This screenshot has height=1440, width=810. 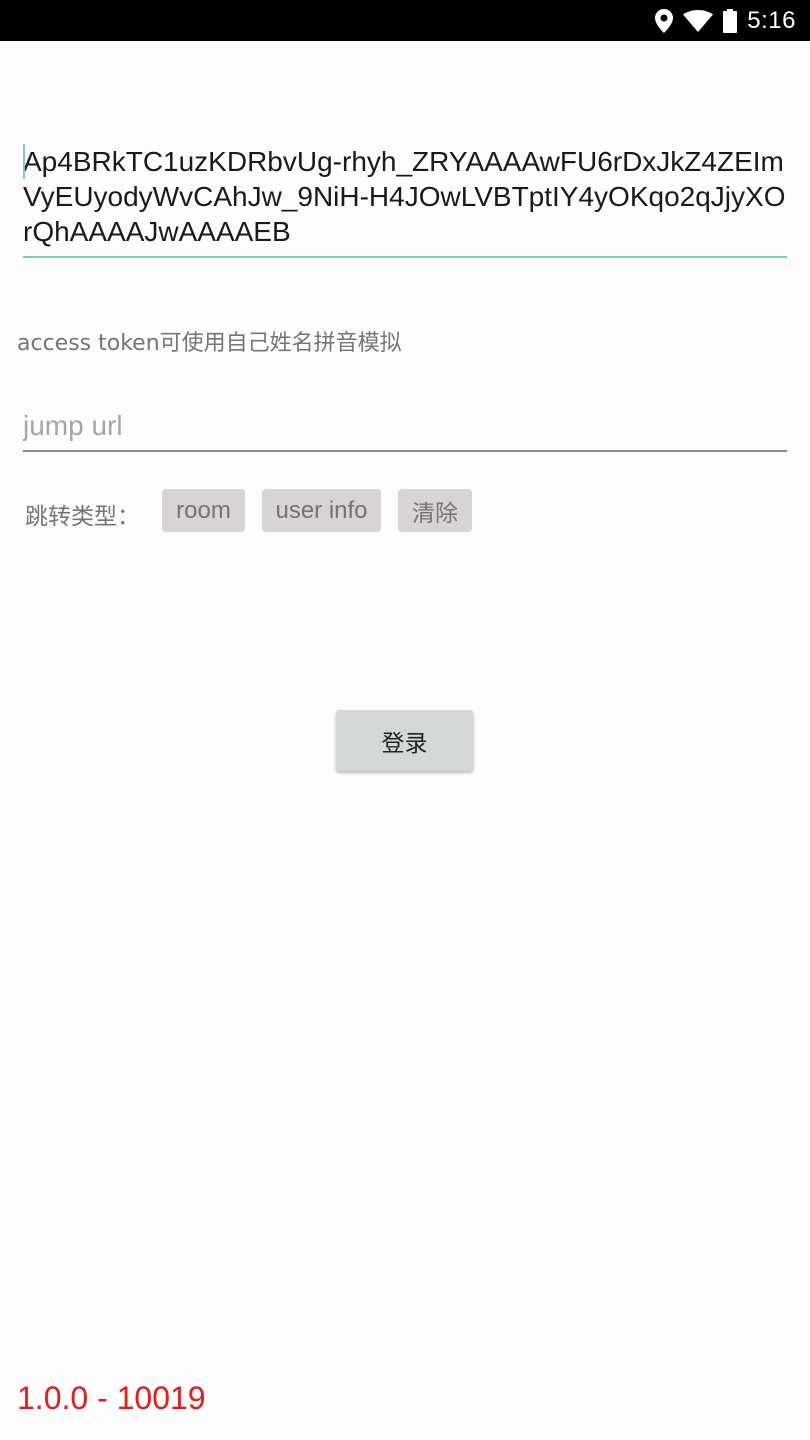 I want to click on jump-type-user-info-button: user info, so click(x=321, y=510).